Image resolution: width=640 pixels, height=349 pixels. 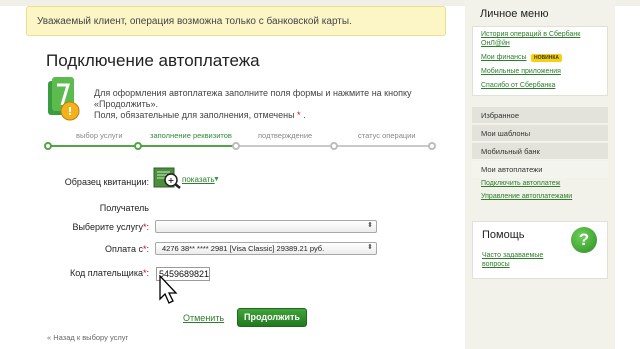 I want to click on nav-item-my-templates: Мои шаблоны, so click(x=540, y=133).